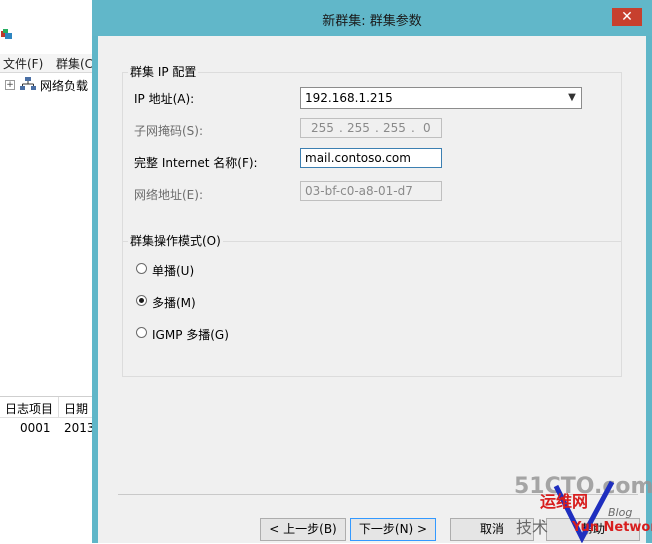  I want to click on log-header: 日志项目 日期, so click(46, 407).